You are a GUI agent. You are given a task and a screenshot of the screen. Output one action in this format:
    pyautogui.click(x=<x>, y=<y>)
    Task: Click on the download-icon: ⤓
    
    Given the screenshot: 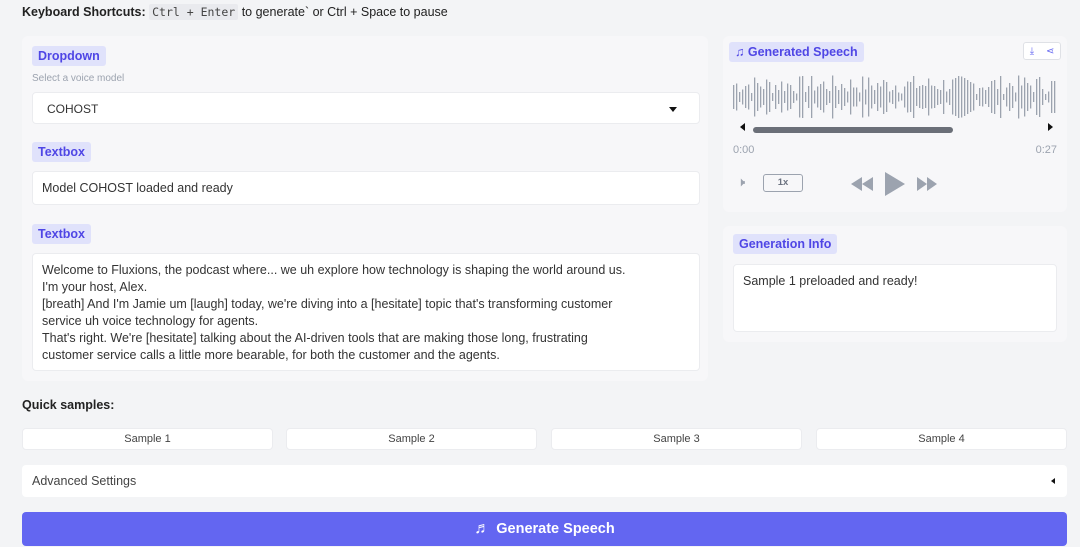 What is the action you would take?
    pyautogui.click(x=1032, y=51)
    